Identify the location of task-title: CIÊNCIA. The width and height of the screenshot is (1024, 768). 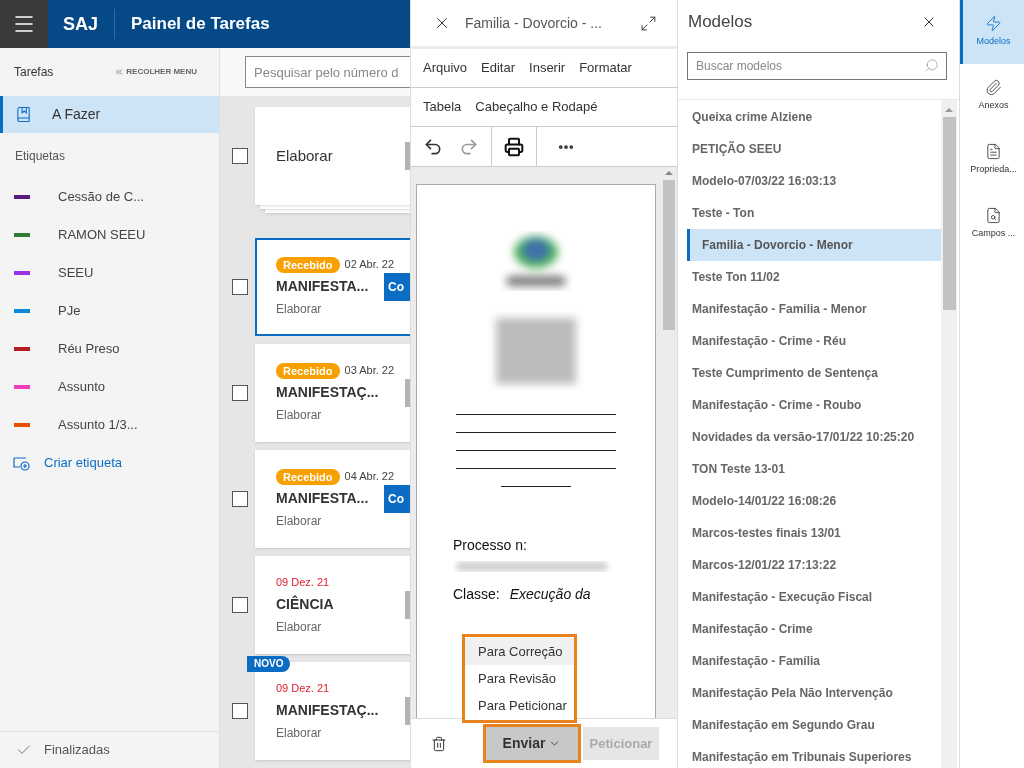
(305, 604).